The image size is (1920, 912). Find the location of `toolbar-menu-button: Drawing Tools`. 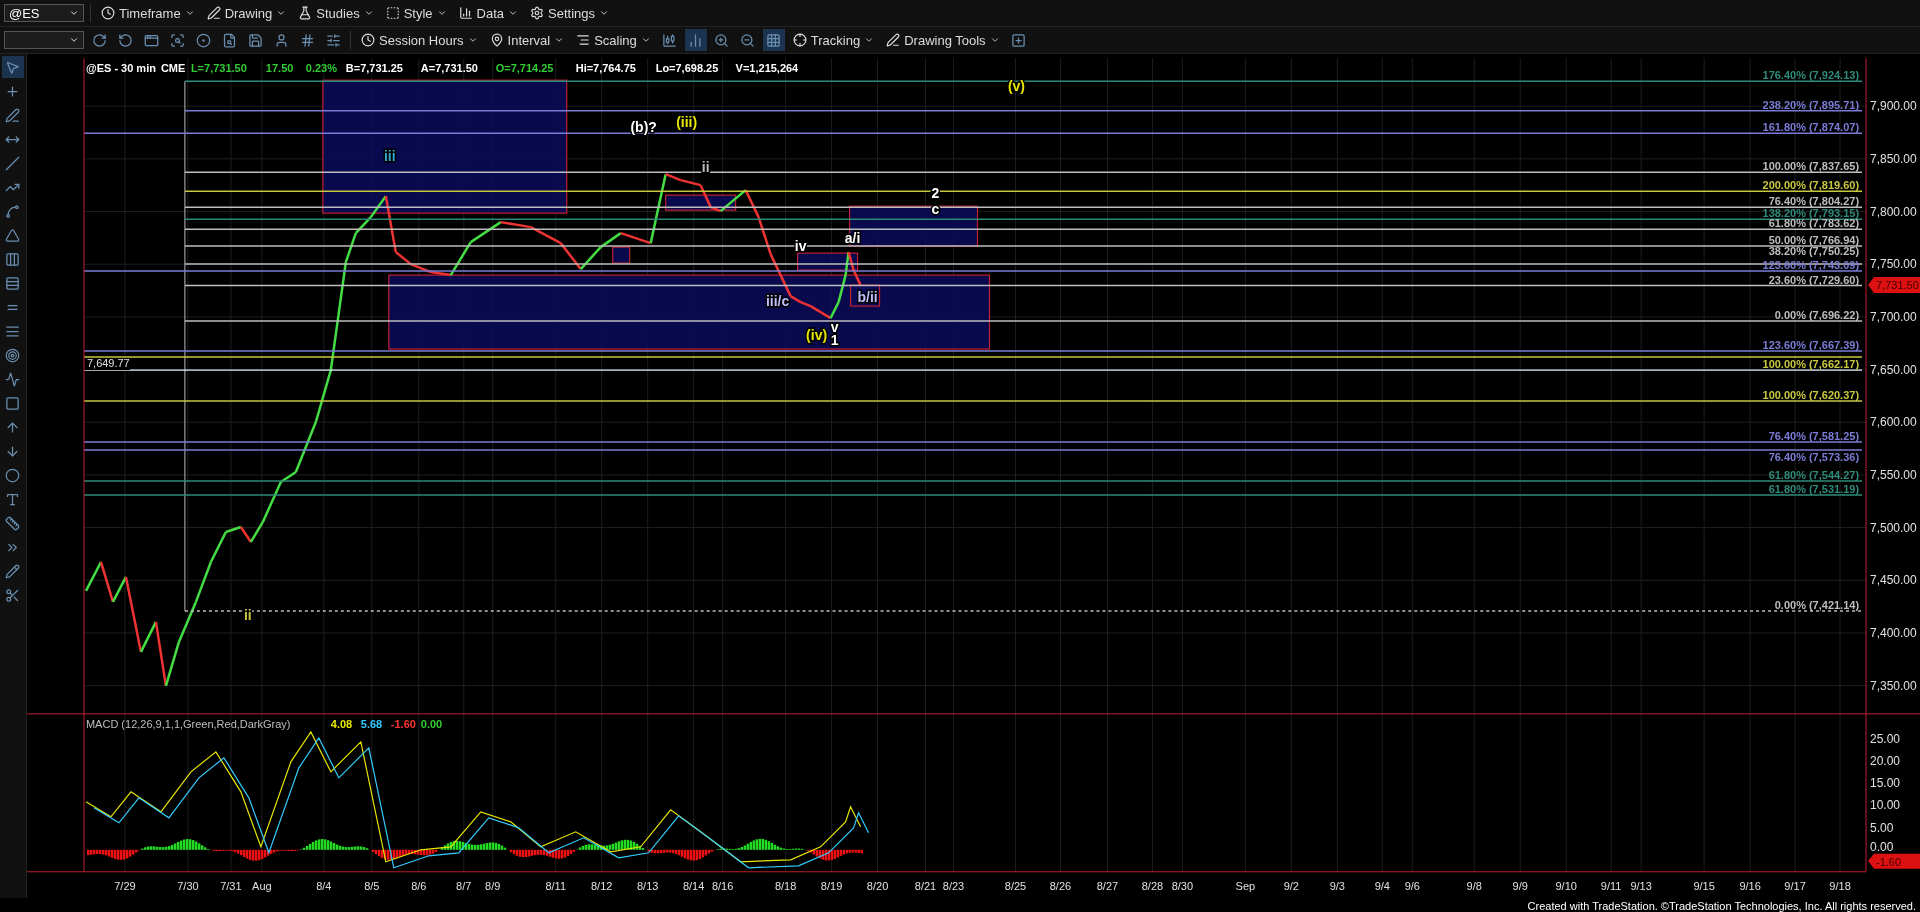

toolbar-menu-button: Drawing Tools is located at coordinates (943, 40).